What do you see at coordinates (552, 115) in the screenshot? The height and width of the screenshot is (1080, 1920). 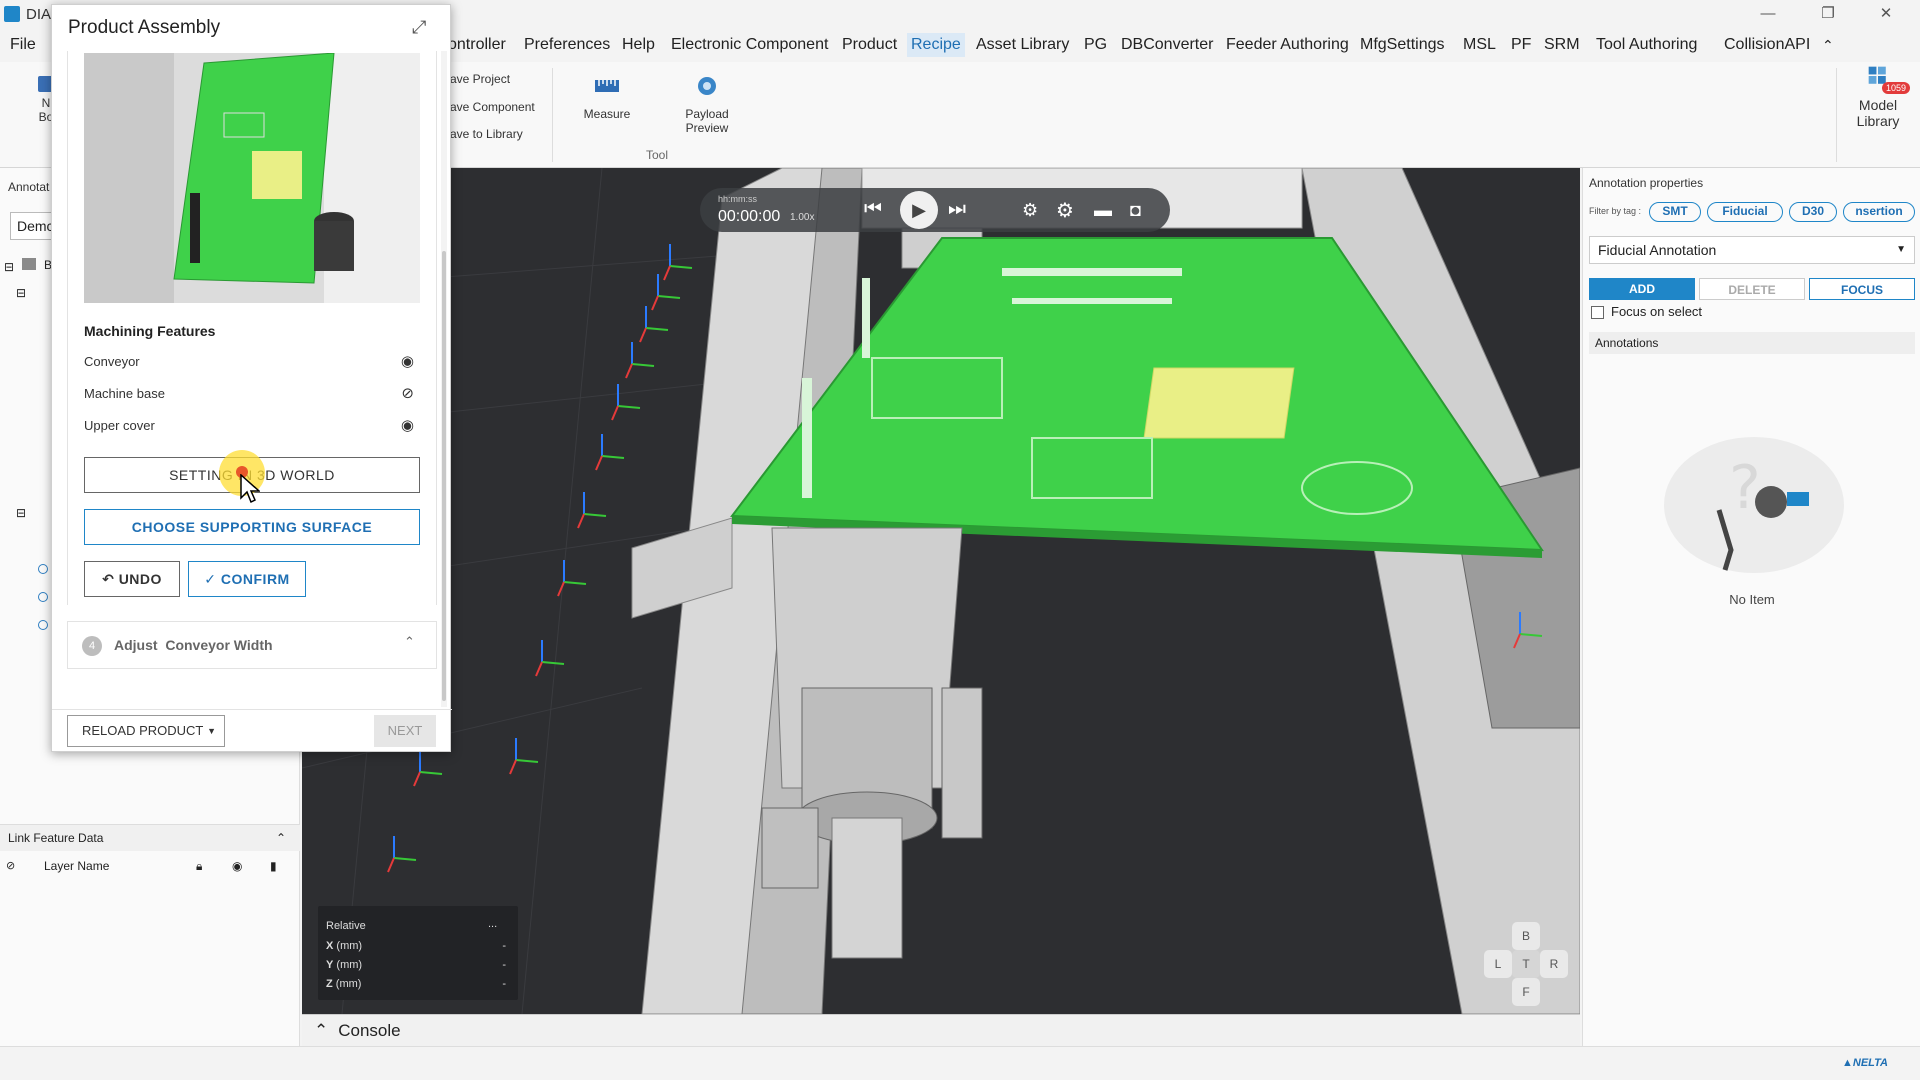 I see `ribbon-divider` at bounding box center [552, 115].